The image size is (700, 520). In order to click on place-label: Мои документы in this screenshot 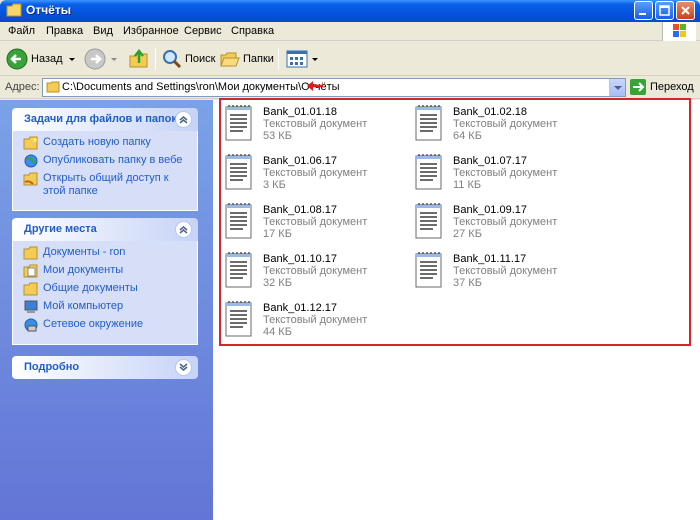, I will do `click(83, 270)`.